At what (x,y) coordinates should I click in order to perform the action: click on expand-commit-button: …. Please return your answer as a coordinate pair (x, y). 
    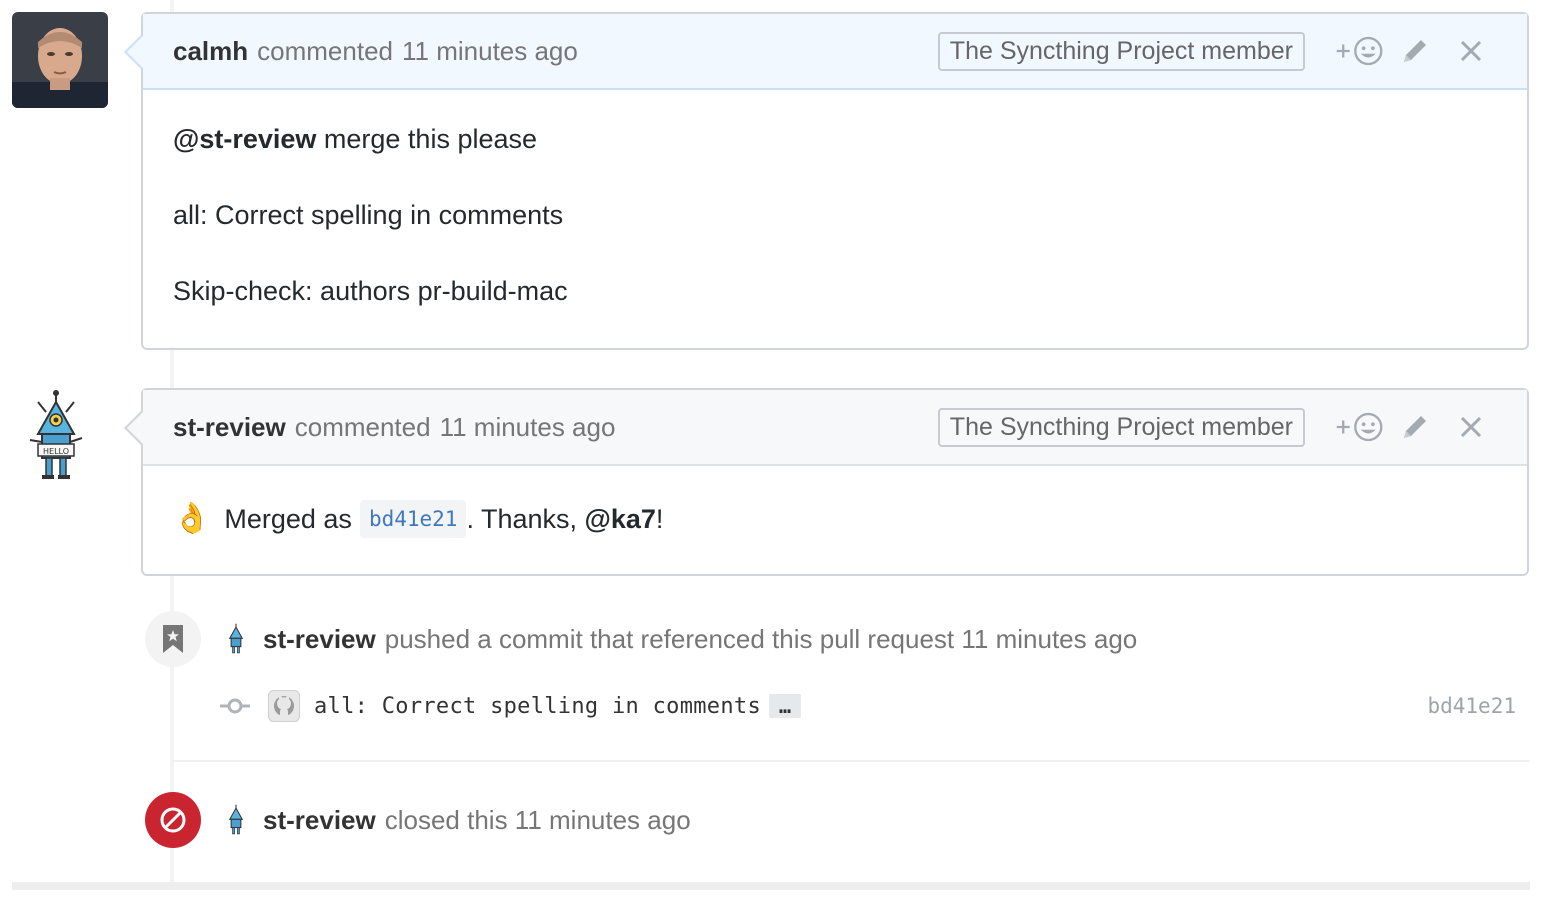
    Looking at the image, I should click on (785, 706).